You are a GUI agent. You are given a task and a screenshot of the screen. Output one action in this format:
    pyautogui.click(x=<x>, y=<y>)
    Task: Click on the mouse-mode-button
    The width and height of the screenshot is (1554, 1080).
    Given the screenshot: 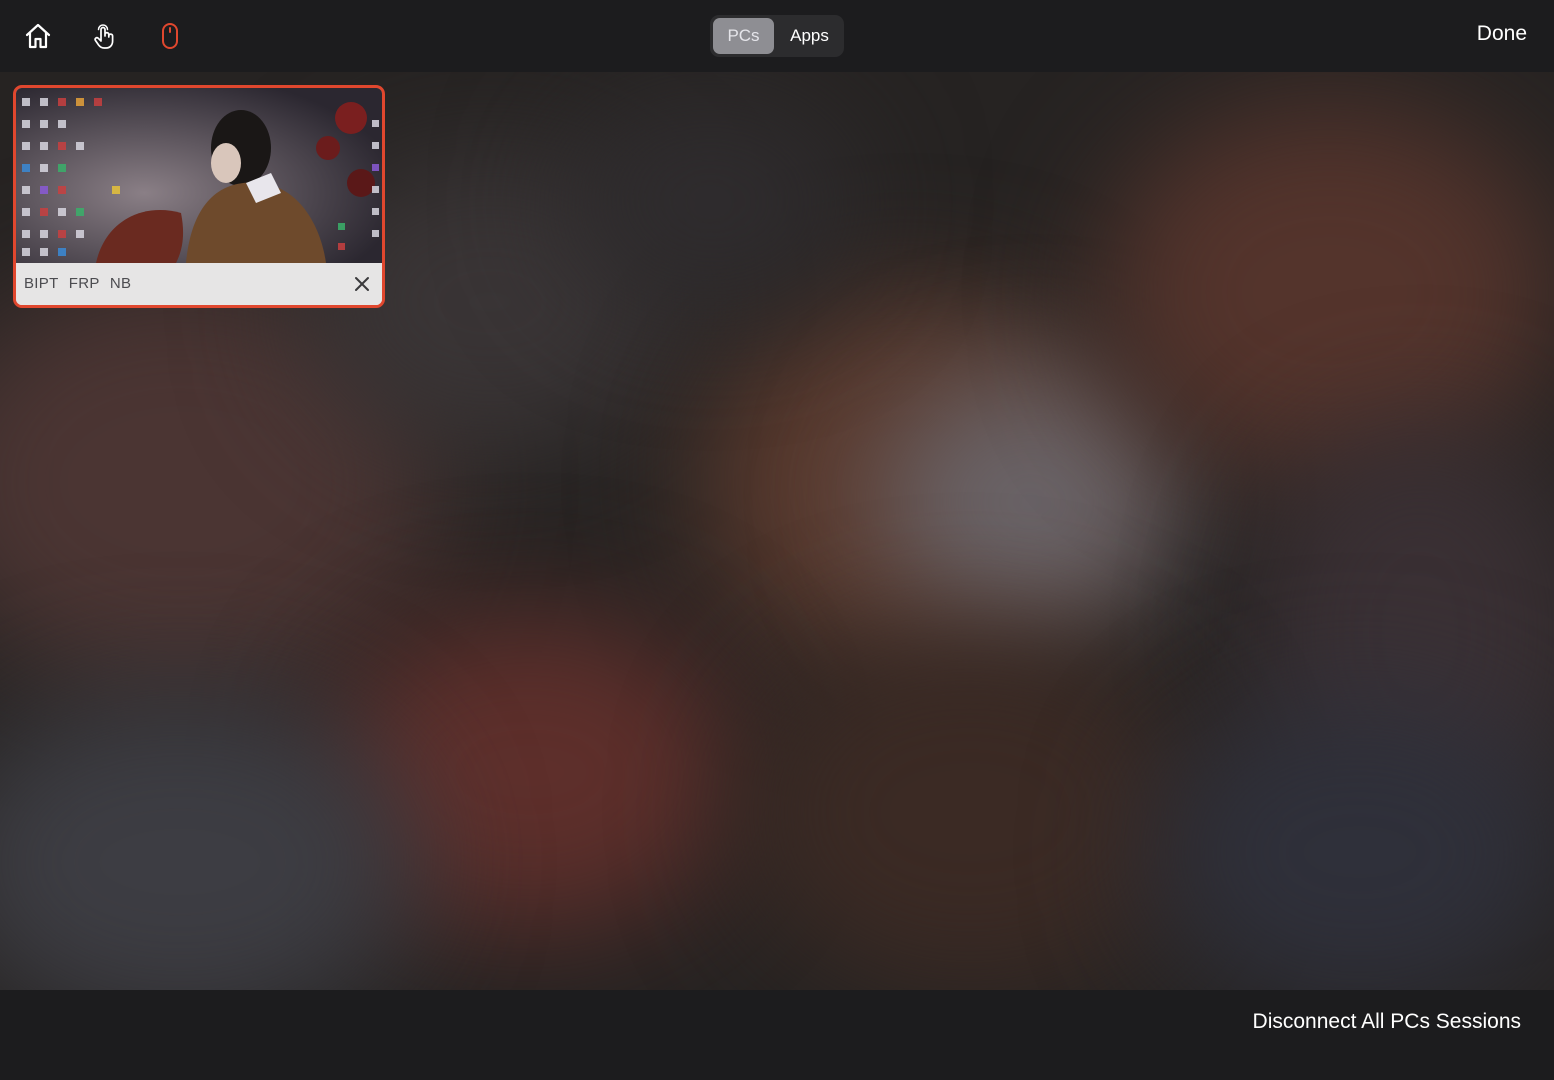 What is the action you would take?
    pyautogui.click(x=170, y=36)
    